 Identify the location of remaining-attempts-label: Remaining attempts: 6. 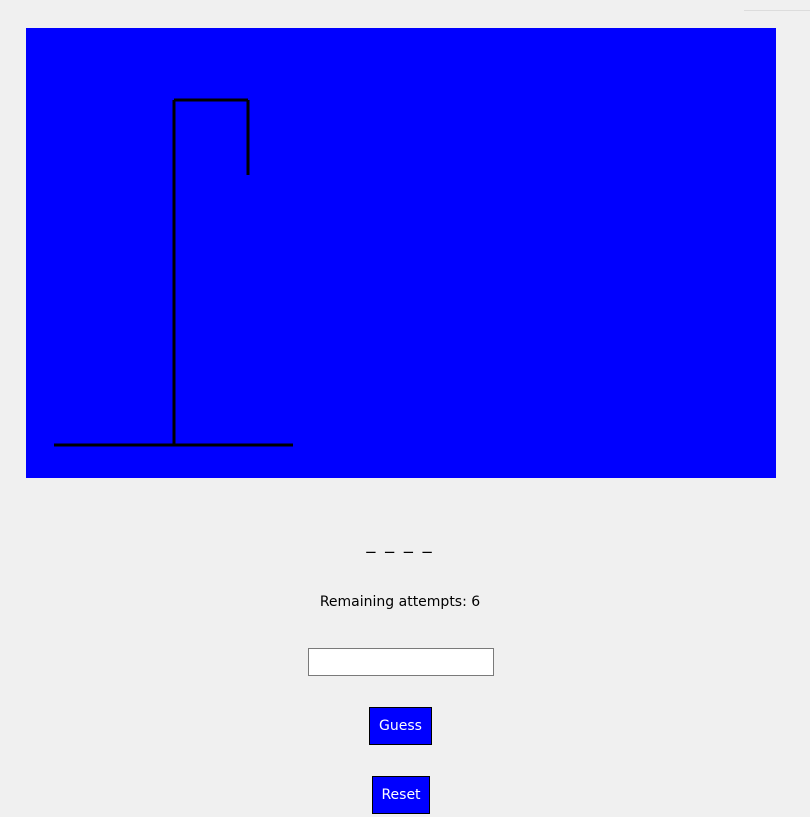
(400, 602).